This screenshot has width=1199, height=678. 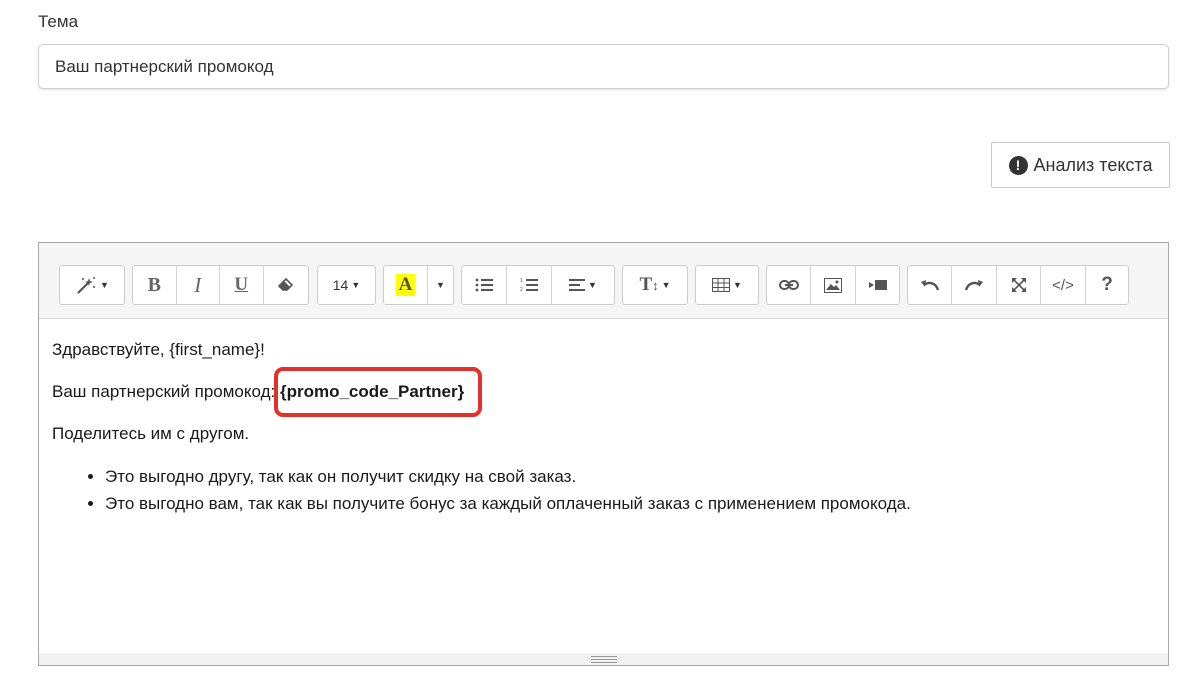 I want to click on text-height-icon: T↕, so click(x=649, y=284).